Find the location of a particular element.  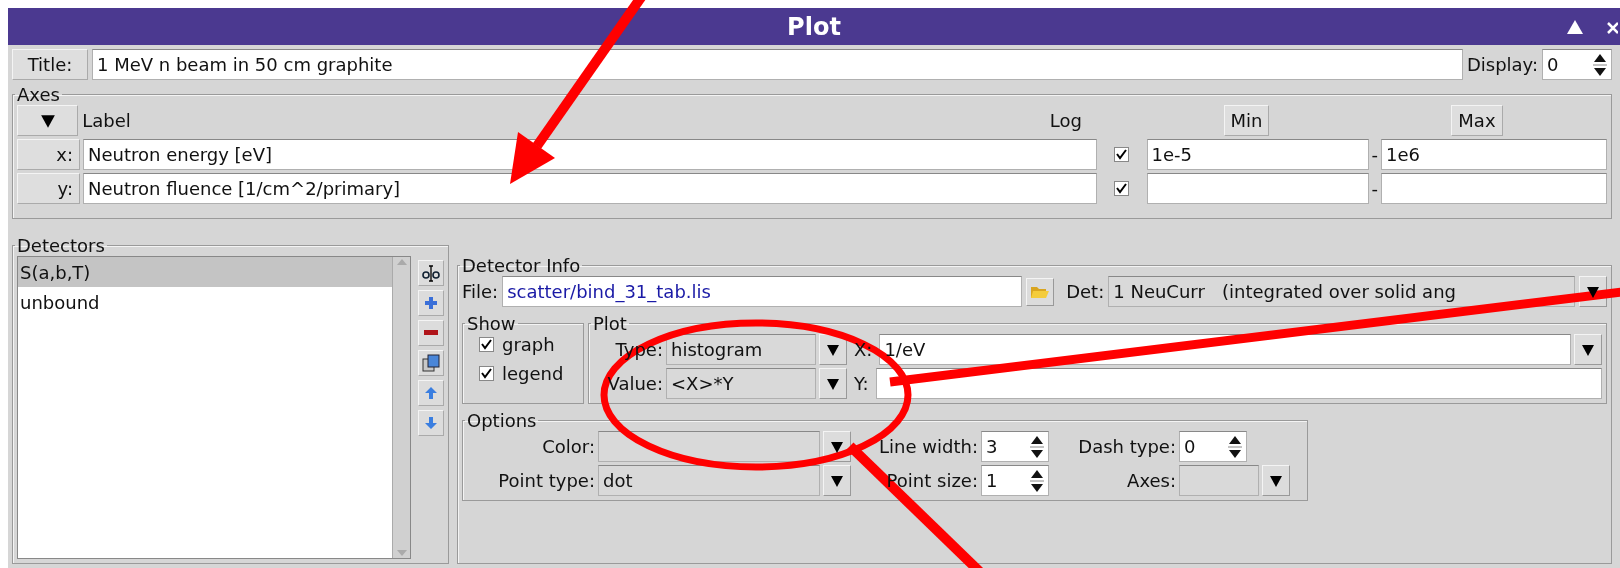

file-field: scatter/bind_31_tab.lis is located at coordinates (762, 291).